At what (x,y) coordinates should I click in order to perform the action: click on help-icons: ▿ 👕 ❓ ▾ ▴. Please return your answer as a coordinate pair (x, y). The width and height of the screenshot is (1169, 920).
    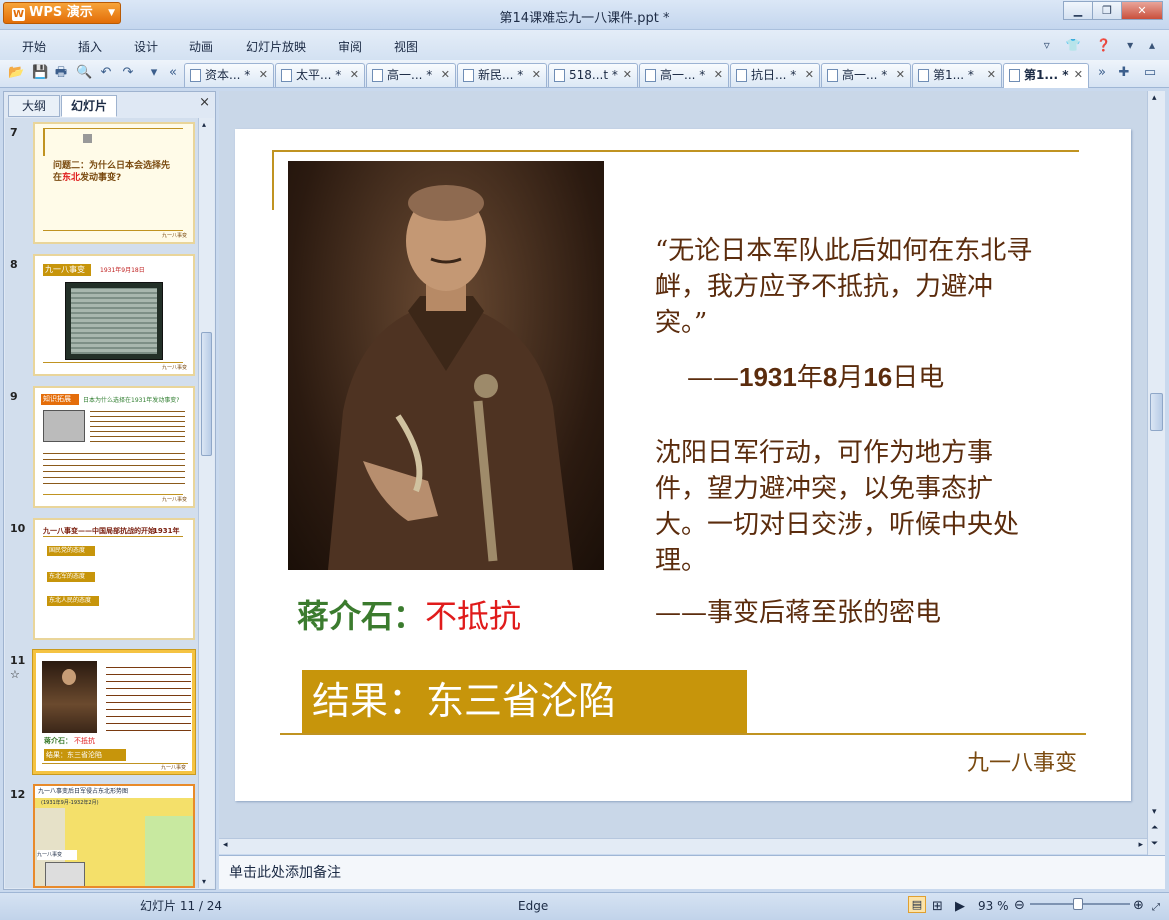
    Looking at the image, I should click on (1102, 45).